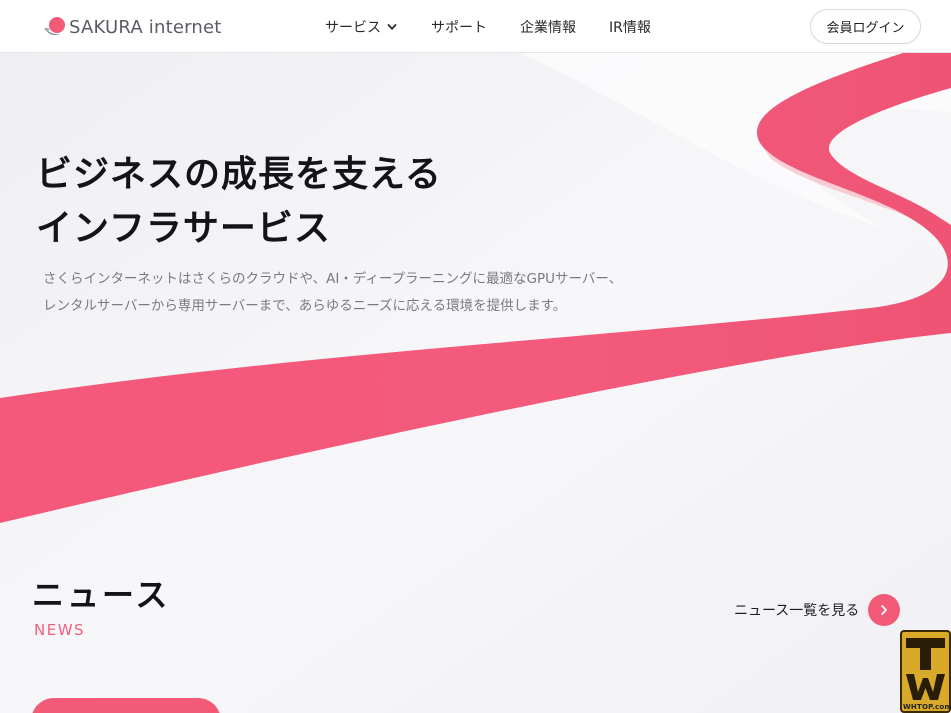 Image resolution: width=951 pixels, height=713 pixels. I want to click on nav-item-label: サービス, so click(353, 28).